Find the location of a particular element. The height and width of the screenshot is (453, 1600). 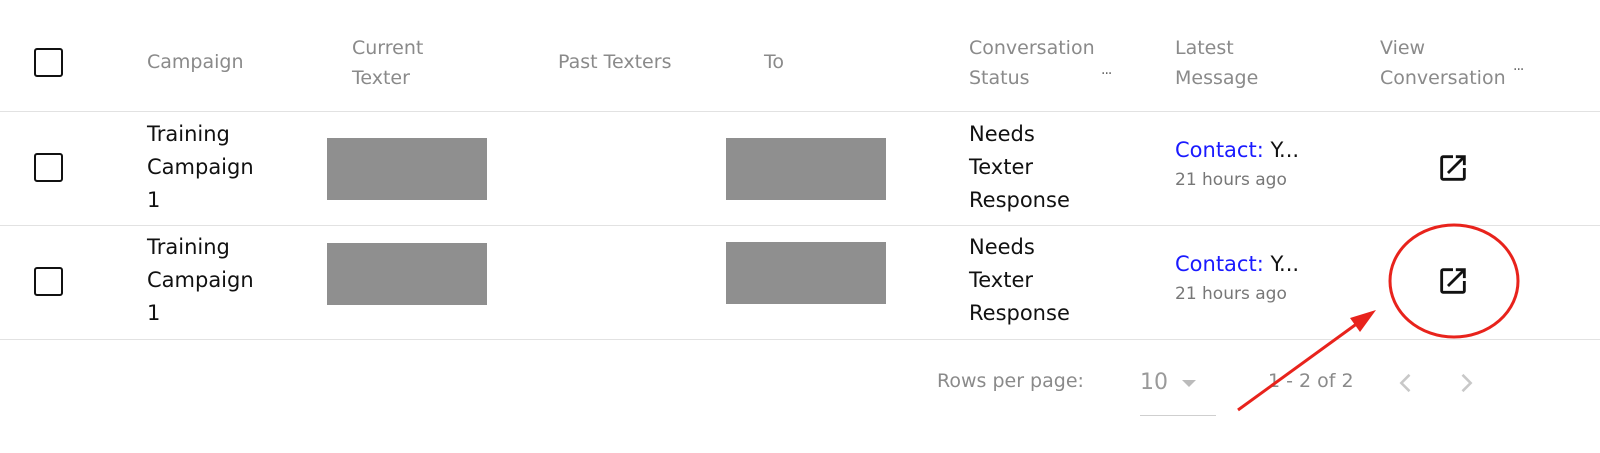

chevron-right-icon is located at coordinates (1467, 383).